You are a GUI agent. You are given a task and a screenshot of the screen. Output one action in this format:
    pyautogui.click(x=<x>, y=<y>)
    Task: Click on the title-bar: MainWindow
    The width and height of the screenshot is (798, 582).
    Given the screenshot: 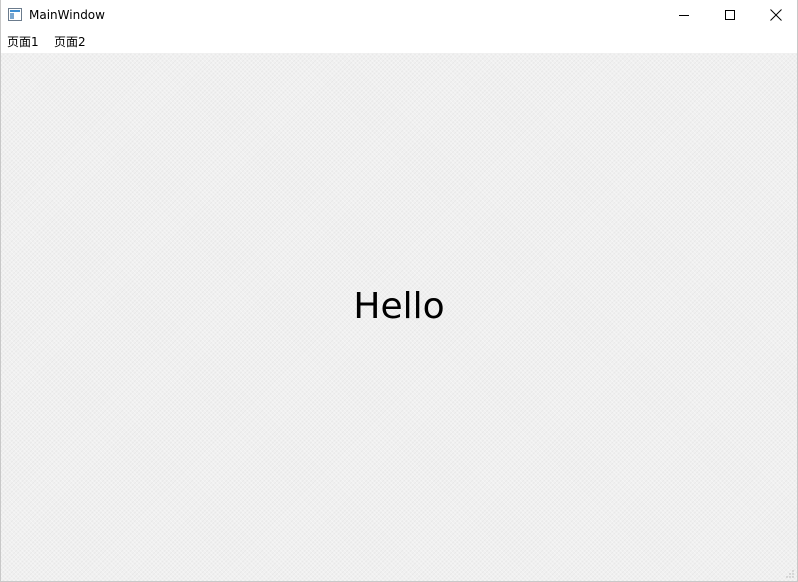 What is the action you would take?
    pyautogui.click(x=399, y=15)
    